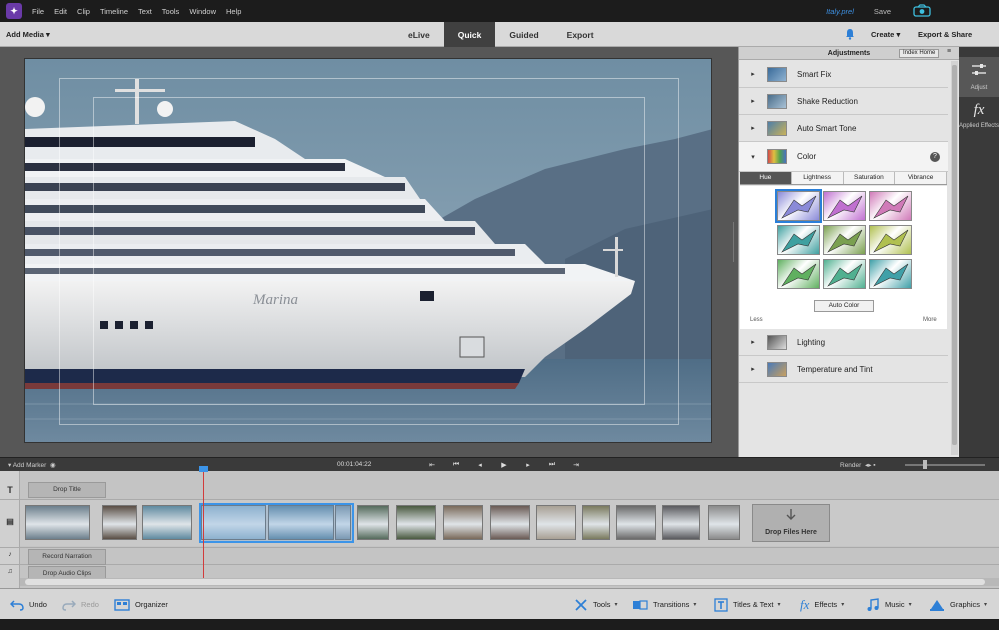 The height and width of the screenshot is (630, 999). Describe the element at coordinates (276, 523) in the screenshot. I see `selected-clip-highlight` at that location.